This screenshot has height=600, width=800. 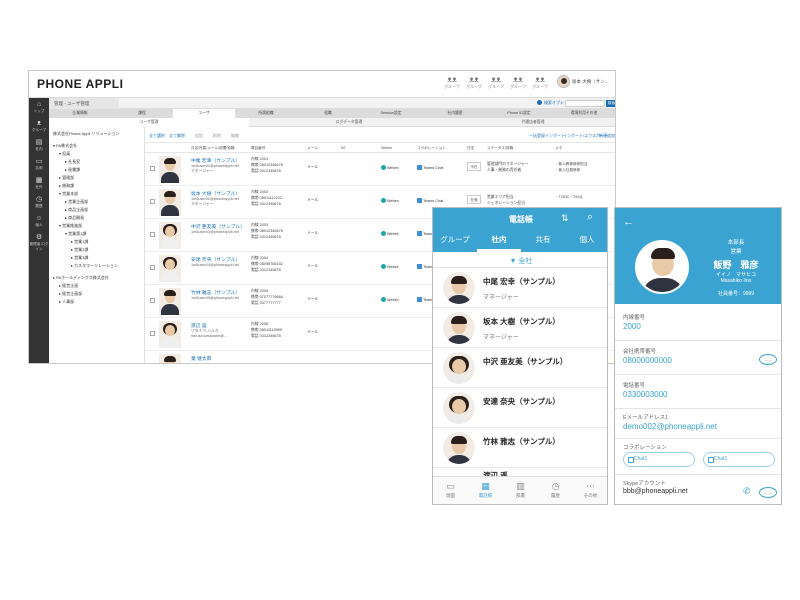 What do you see at coordinates (259, 324) in the screenshot?
I see `extension-number: 内線 2006` at bounding box center [259, 324].